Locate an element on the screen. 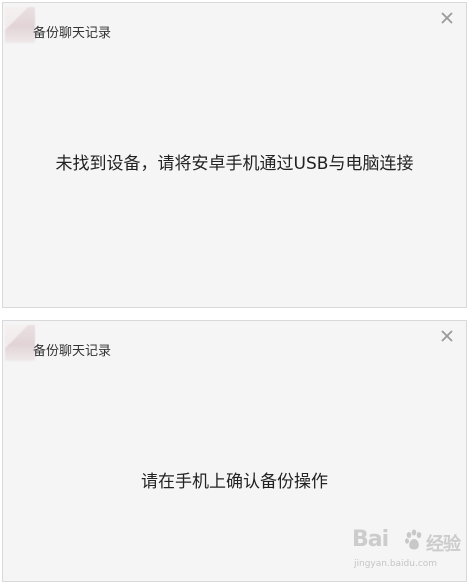 Image resolution: width=469 pixels, height=583 pixels. no-device-message: 未找到设备，请将安卓手机通过USB与电脑连接 is located at coordinates (234, 164).